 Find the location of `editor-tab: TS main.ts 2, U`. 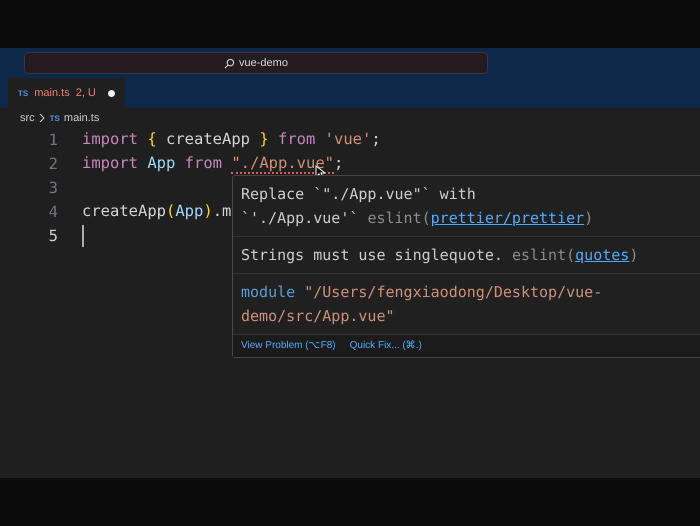

editor-tab: TS main.ts 2, U is located at coordinates (66, 93).